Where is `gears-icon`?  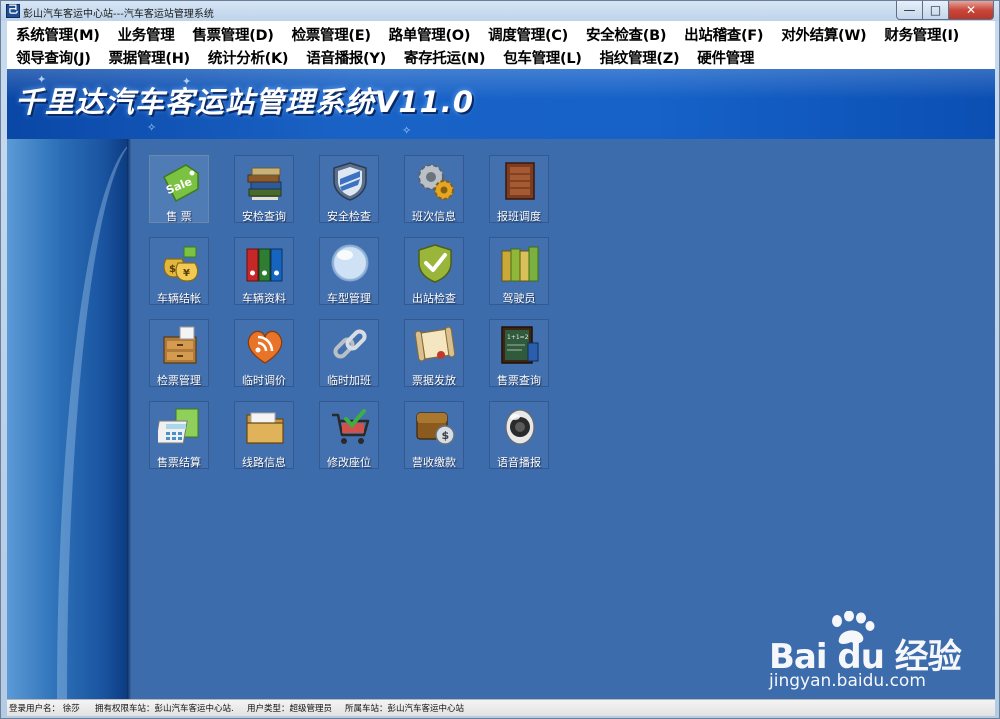 gears-icon is located at coordinates (436, 182).